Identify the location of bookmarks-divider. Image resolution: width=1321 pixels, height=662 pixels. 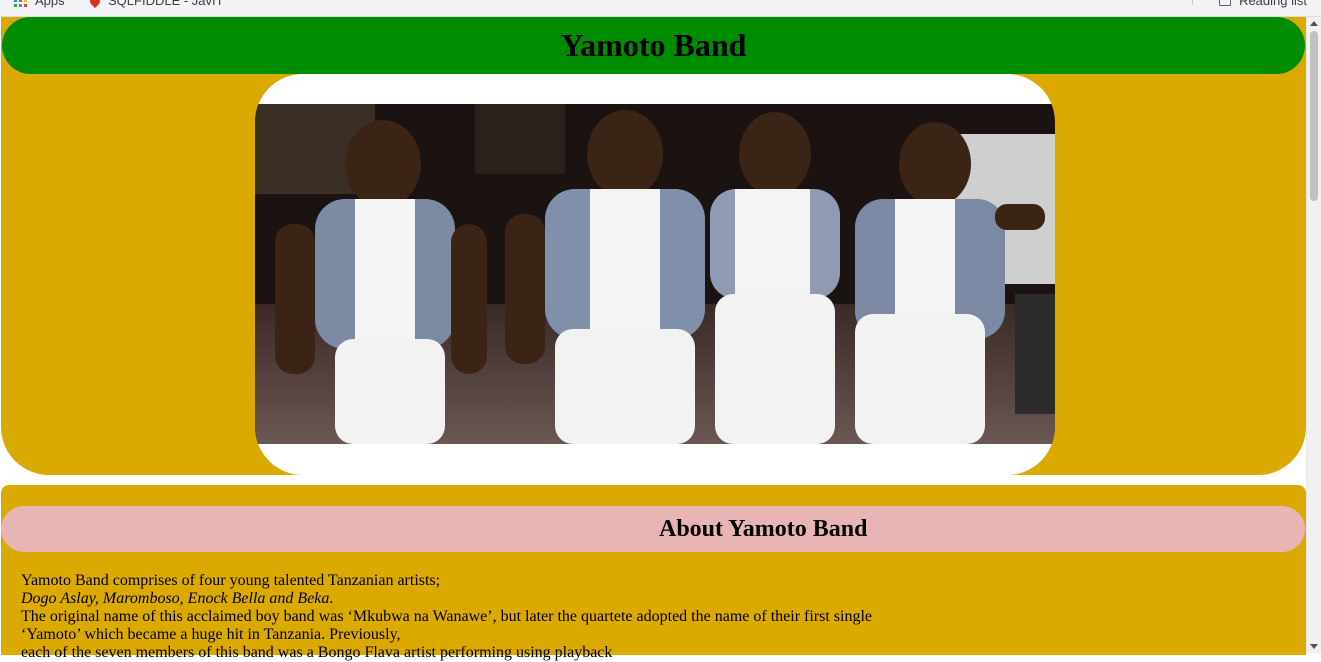
(1192, 2).